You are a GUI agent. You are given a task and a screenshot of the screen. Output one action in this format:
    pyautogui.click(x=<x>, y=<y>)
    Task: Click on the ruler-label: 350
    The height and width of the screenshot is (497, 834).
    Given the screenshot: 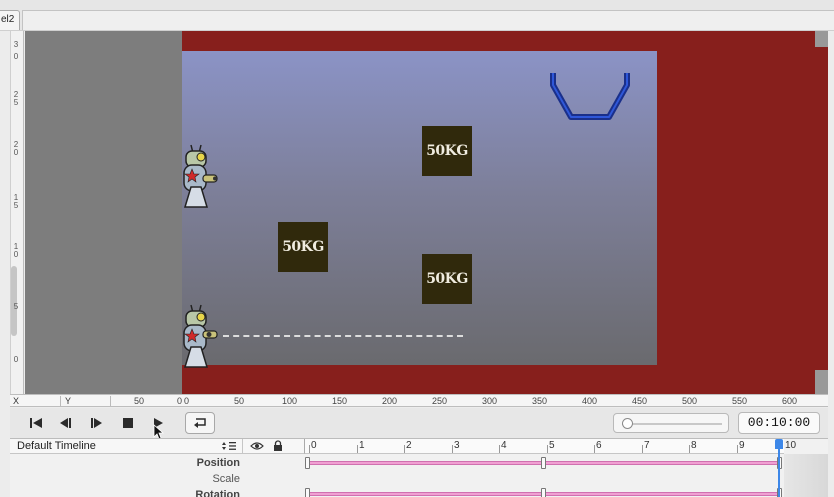 What is the action you would take?
    pyautogui.click(x=540, y=401)
    